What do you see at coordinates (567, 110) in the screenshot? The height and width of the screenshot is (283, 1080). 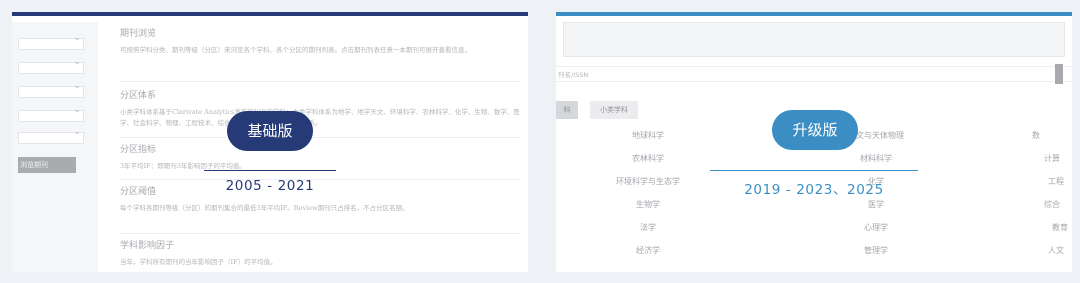 I see `tab-major-subject: 科` at bounding box center [567, 110].